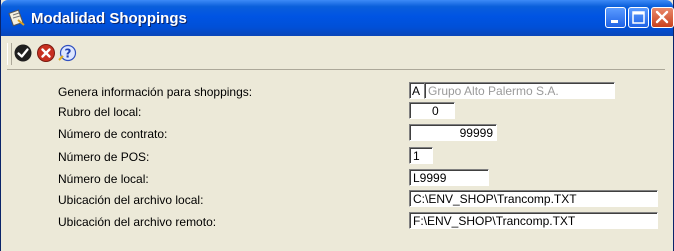 Image resolution: width=674 pixels, height=251 pixels. What do you see at coordinates (533, 220) in the screenshot?
I see `archivo-remoto-input: F:\ENV_SHOP\Trancomp.TXT` at bounding box center [533, 220].